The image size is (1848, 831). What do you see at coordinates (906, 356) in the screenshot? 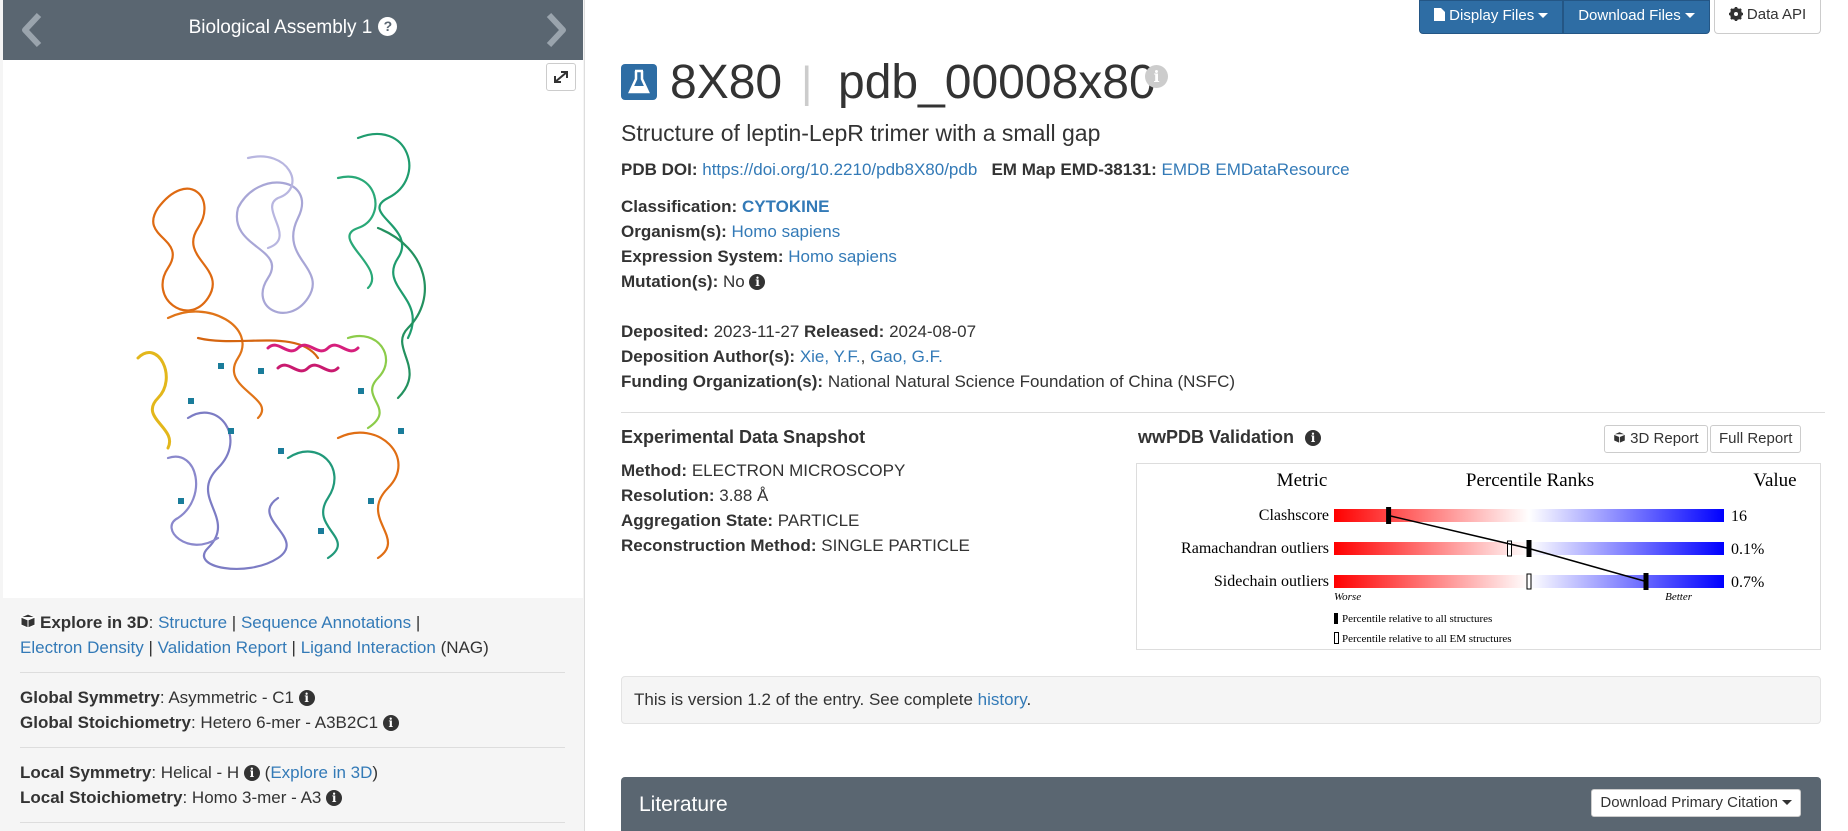
I see `author-link: Gao, G.F.` at bounding box center [906, 356].